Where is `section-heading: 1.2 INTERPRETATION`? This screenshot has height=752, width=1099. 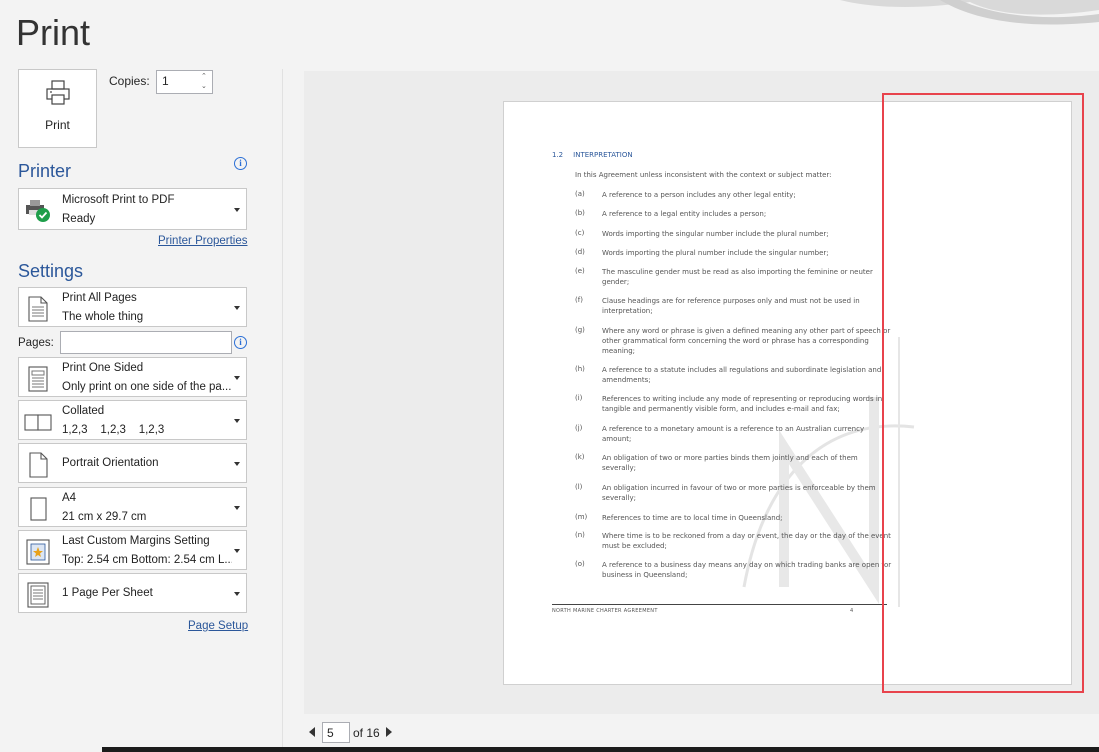
section-heading: 1.2 INTERPRETATION is located at coordinates (592, 155).